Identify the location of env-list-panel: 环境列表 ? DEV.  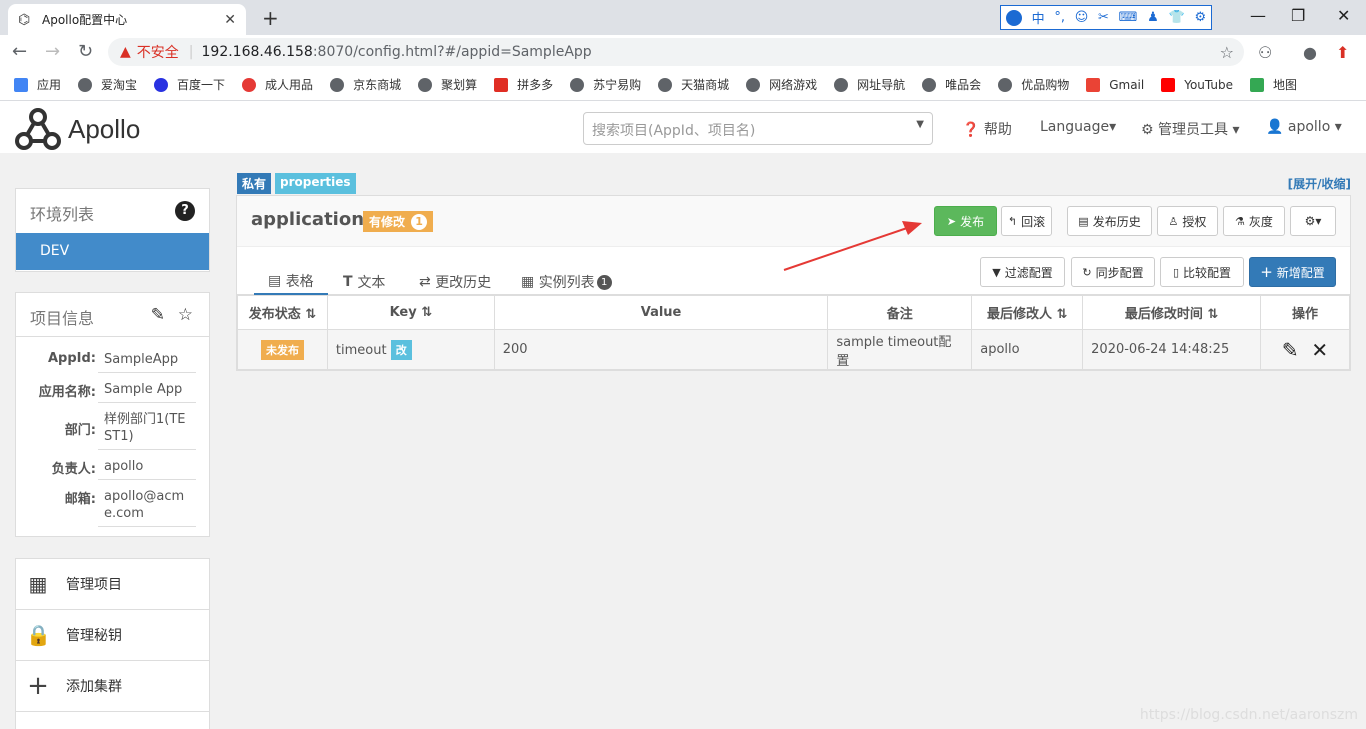
(112, 230).